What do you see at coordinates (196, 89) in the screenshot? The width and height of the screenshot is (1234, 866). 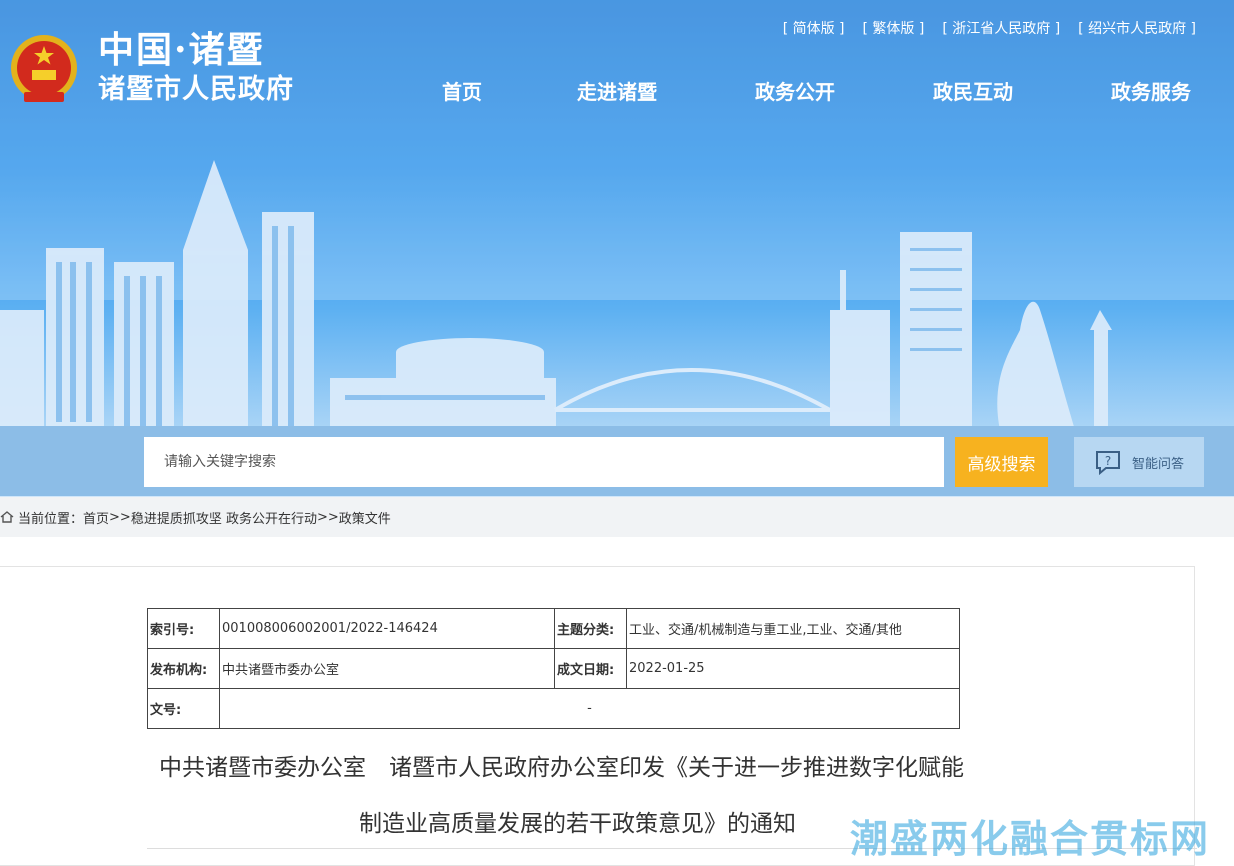 I see `site-logo-line2: 诸暨市人民政府` at bounding box center [196, 89].